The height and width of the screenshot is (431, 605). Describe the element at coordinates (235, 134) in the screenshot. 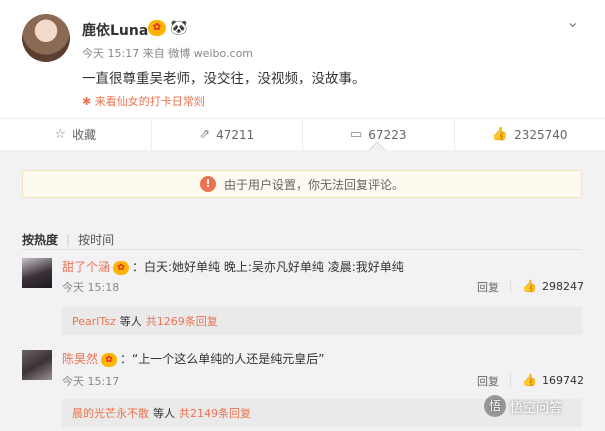

I see `repost-count: 47211` at that location.